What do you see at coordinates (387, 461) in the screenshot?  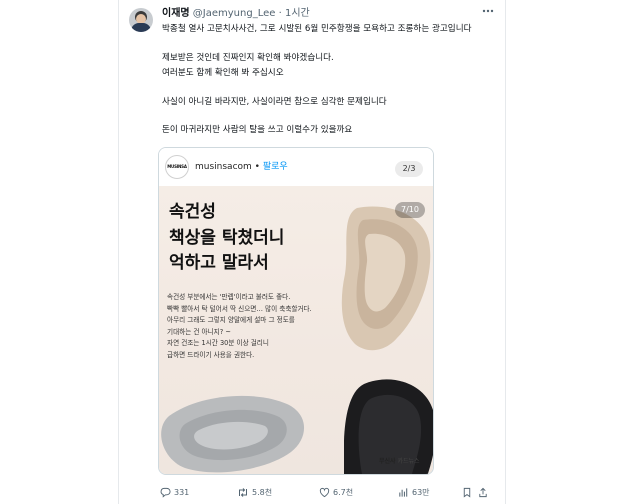 I see `caption-brand: 무신사` at bounding box center [387, 461].